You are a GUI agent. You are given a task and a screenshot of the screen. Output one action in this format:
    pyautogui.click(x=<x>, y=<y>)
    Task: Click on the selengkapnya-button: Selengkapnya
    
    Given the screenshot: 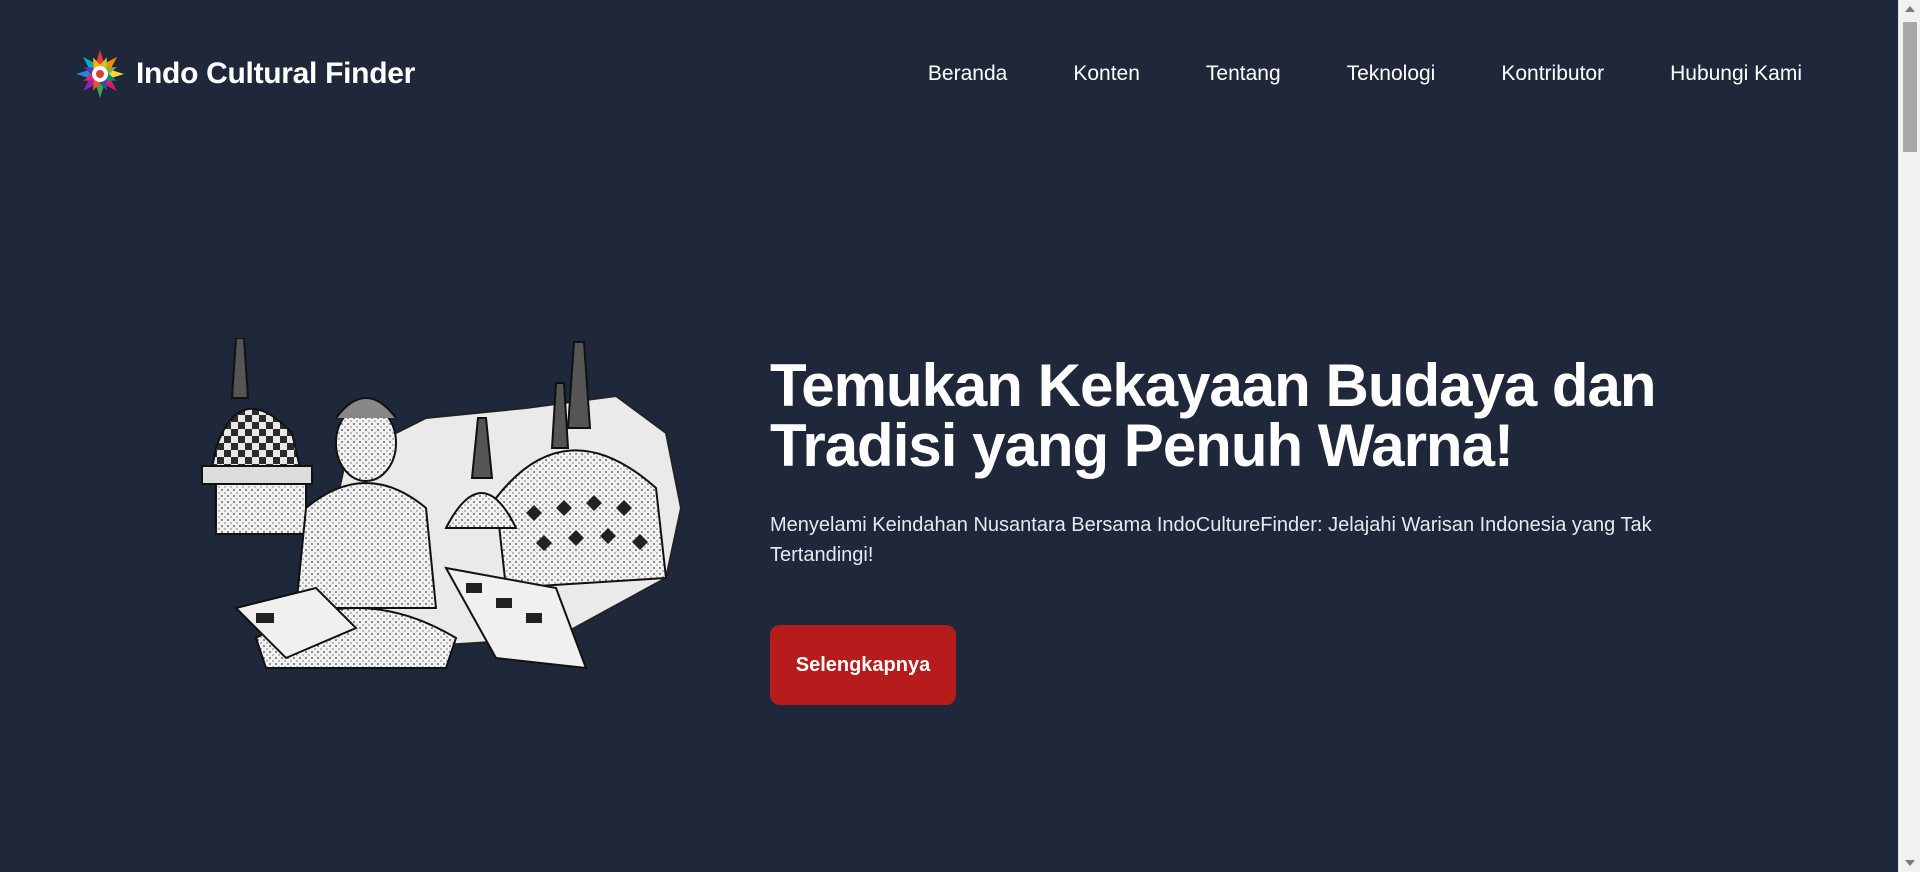 What is the action you would take?
    pyautogui.click(x=863, y=665)
    